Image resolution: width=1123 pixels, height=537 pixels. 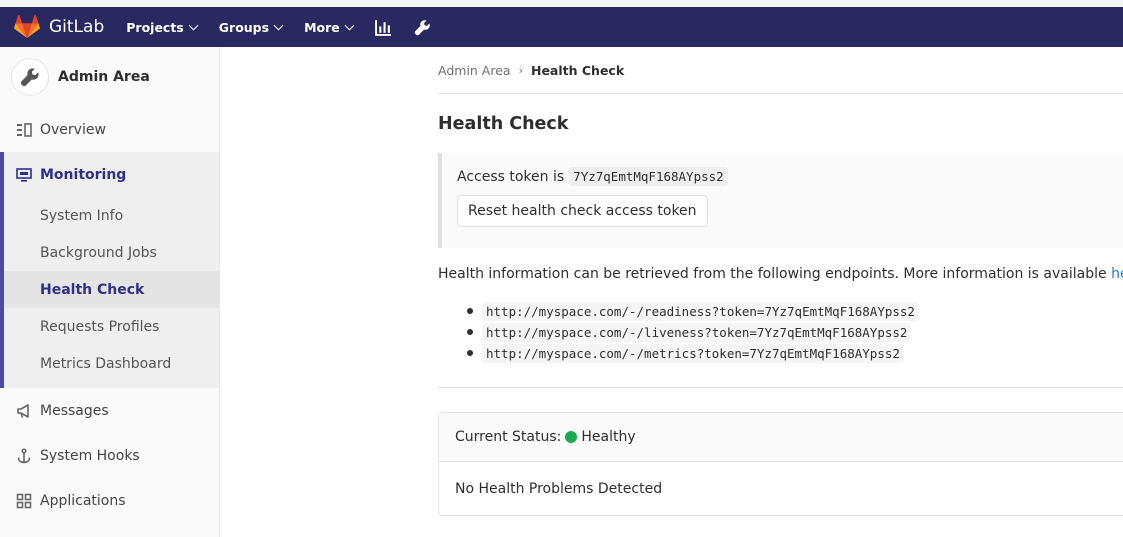 I want to click on breadcrumb-current: Health Check, so click(x=577, y=70).